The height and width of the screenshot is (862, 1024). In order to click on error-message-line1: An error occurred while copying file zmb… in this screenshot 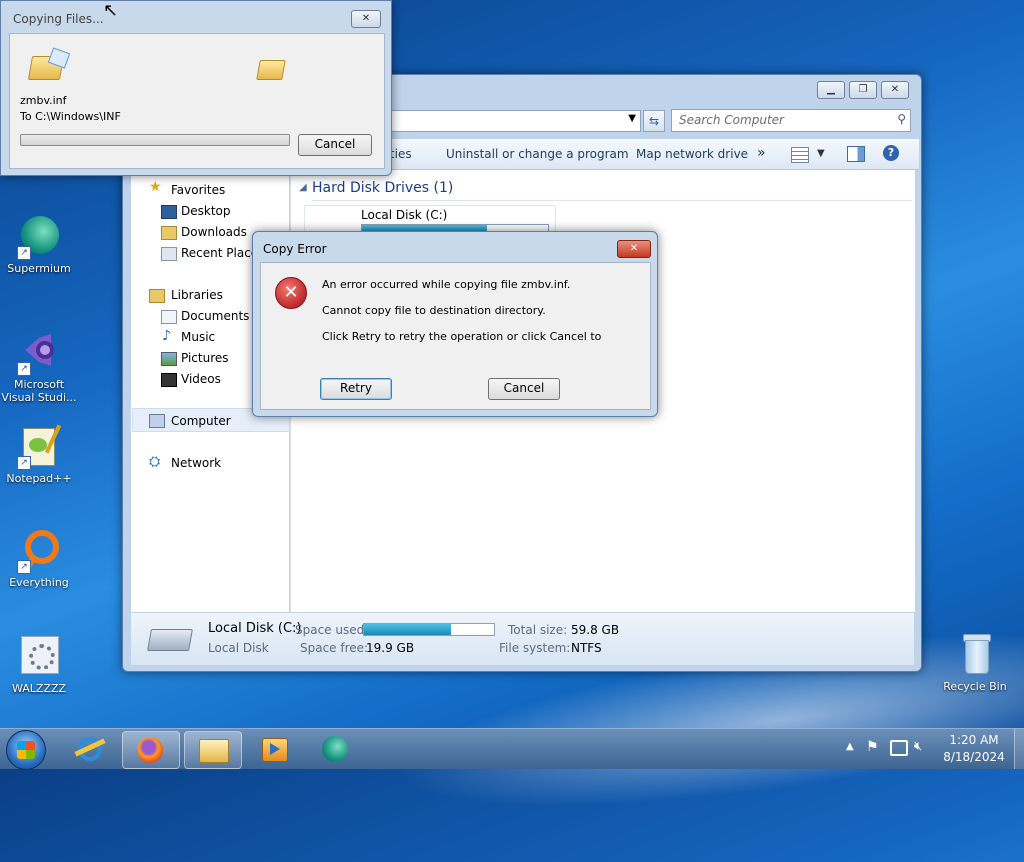, I will do `click(446, 284)`.